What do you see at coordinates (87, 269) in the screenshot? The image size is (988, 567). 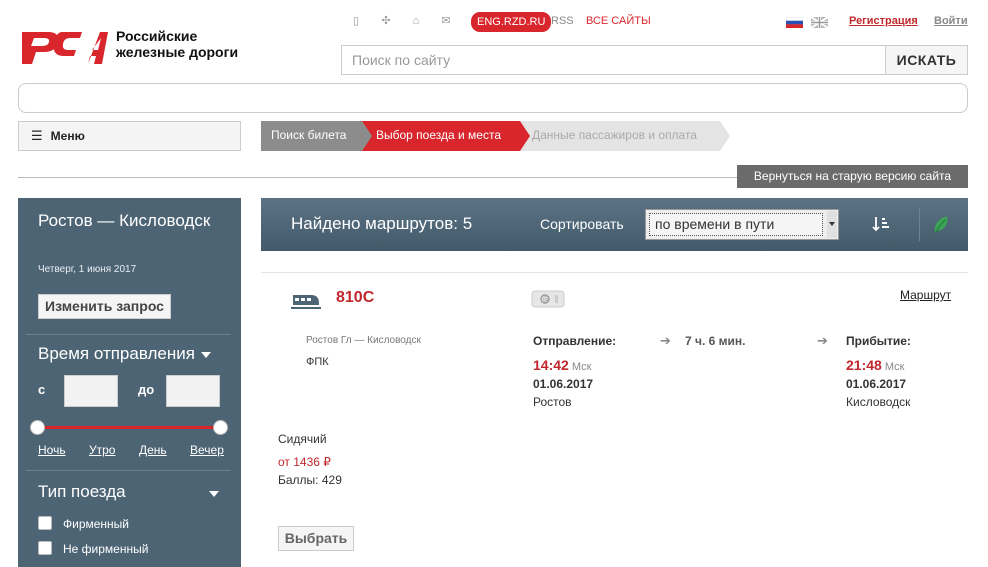 I see `route-date: Четверг, 1 июня 2017` at bounding box center [87, 269].